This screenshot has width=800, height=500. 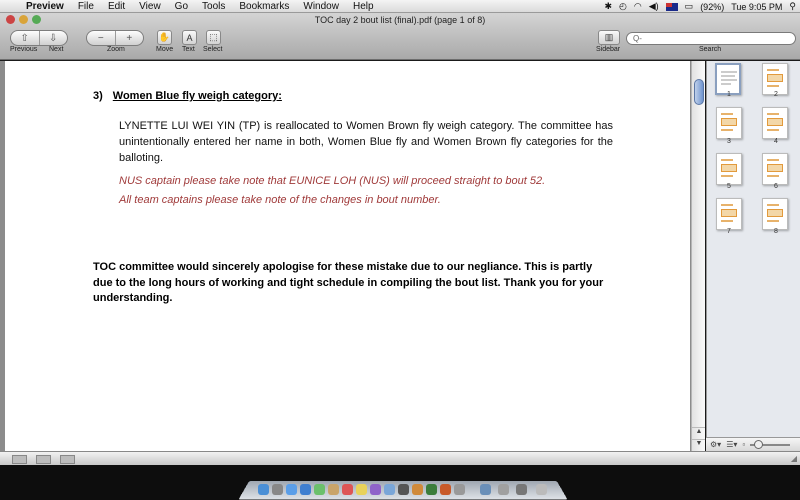 What do you see at coordinates (698, 445) in the screenshot?
I see `scroll-down-arrow-icon: ▼` at bounding box center [698, 445].